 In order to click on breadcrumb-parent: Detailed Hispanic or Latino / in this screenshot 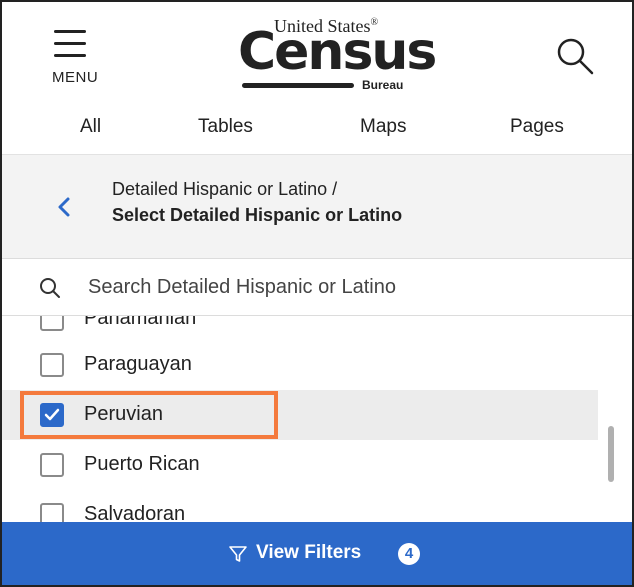, I will do `click(224, 189)`.